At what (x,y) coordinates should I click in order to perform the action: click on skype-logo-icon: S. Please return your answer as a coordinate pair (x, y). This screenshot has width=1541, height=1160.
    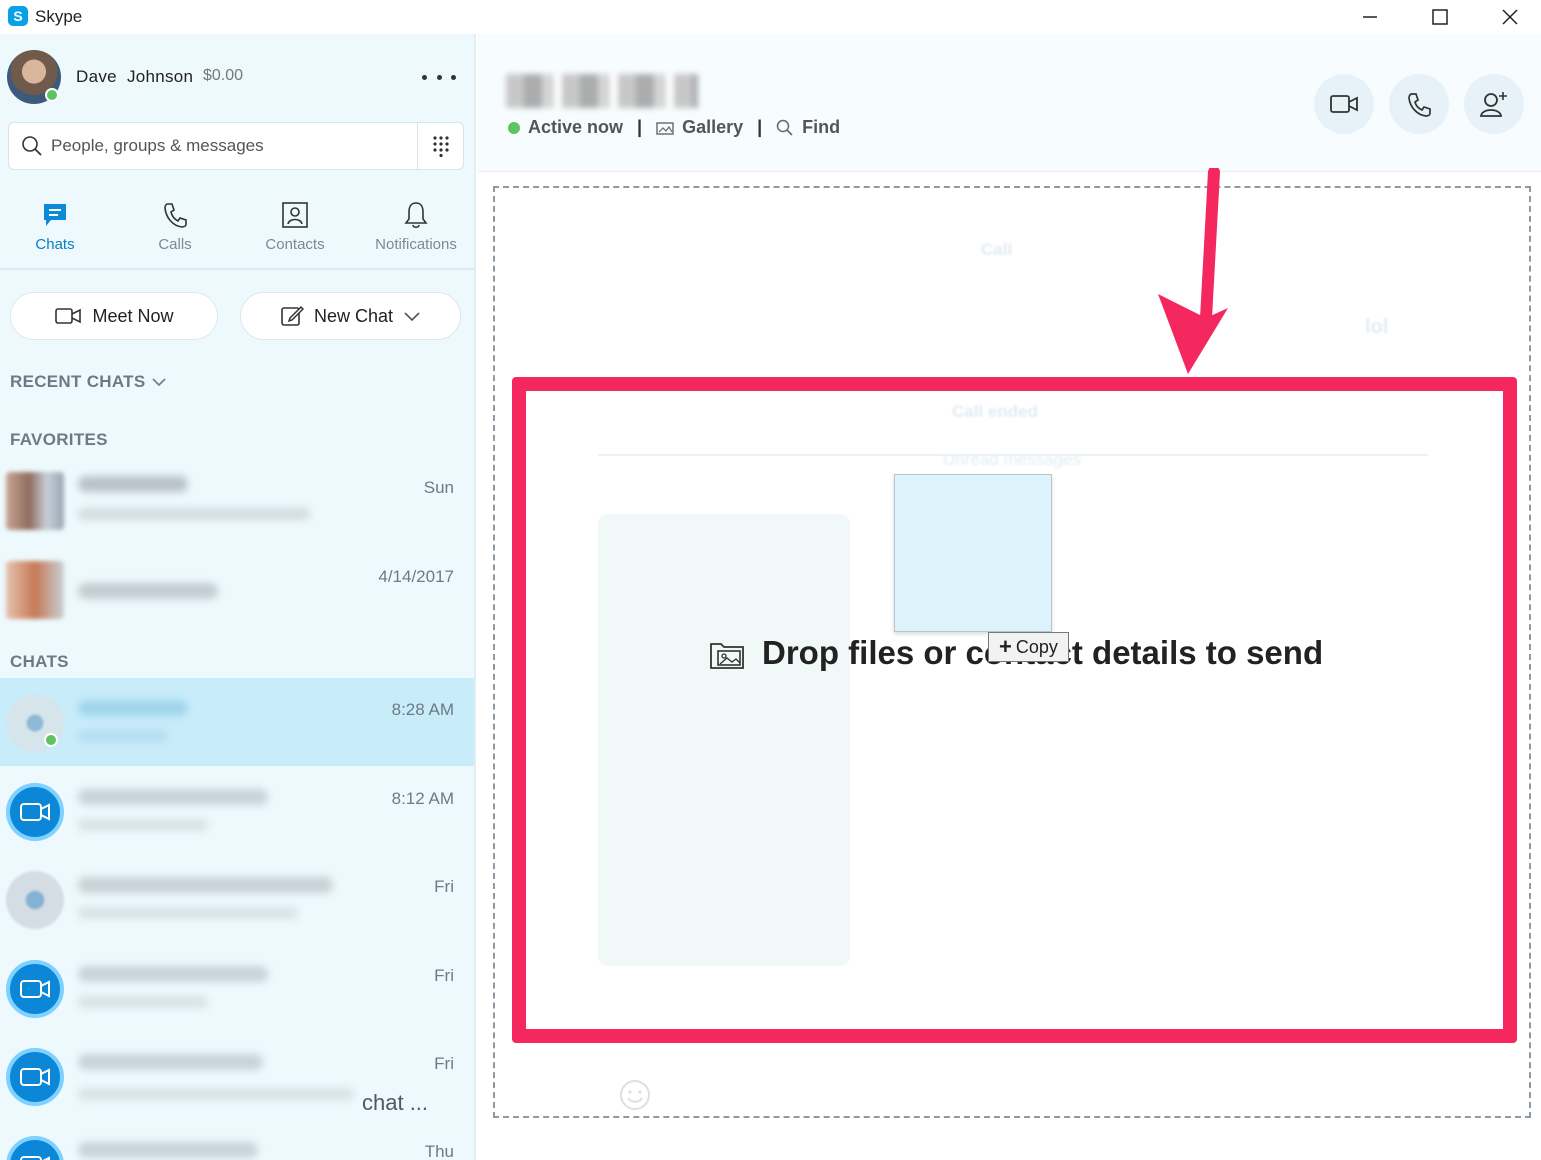
    Looking at the image, I should click on (18, 16).